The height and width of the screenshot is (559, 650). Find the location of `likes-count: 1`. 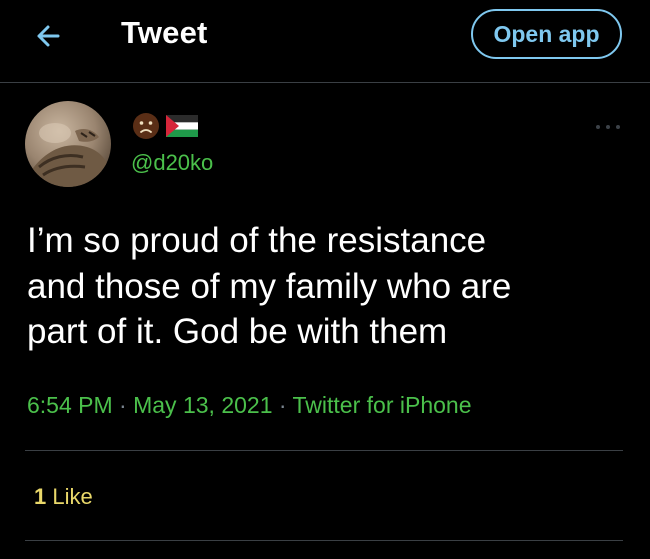

likes-count: 1 is located at coordinates (40, 496).